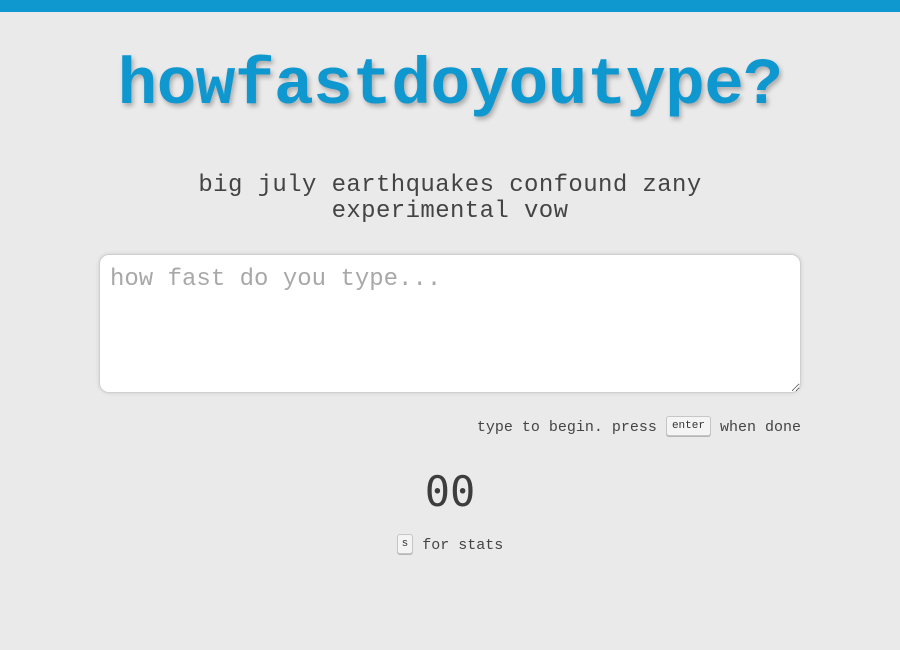  I want to click on stats-hint-text: for stats, so click(463, 545).